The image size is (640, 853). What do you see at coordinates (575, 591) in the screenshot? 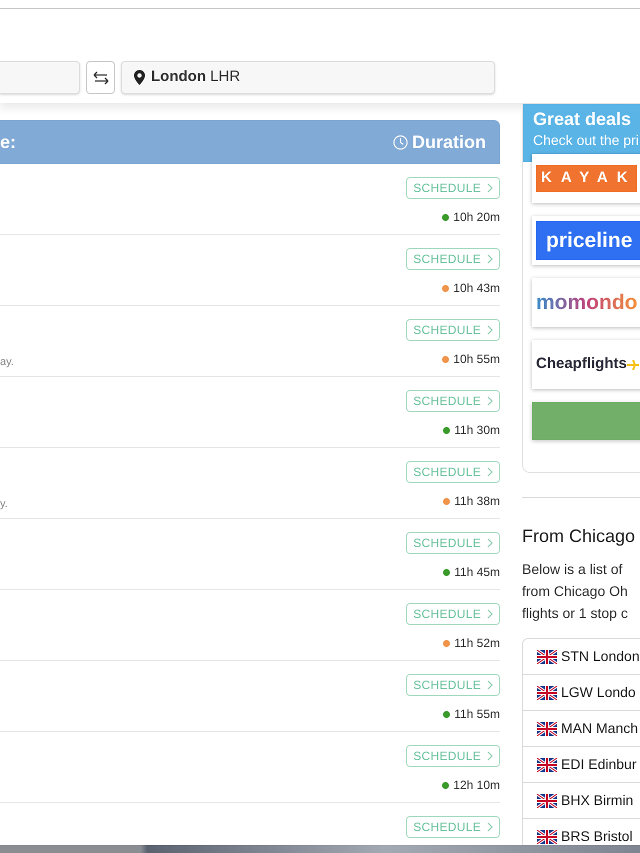
I see `intro-text-line: from Chicago Oh` at bounding box center [575, 591].